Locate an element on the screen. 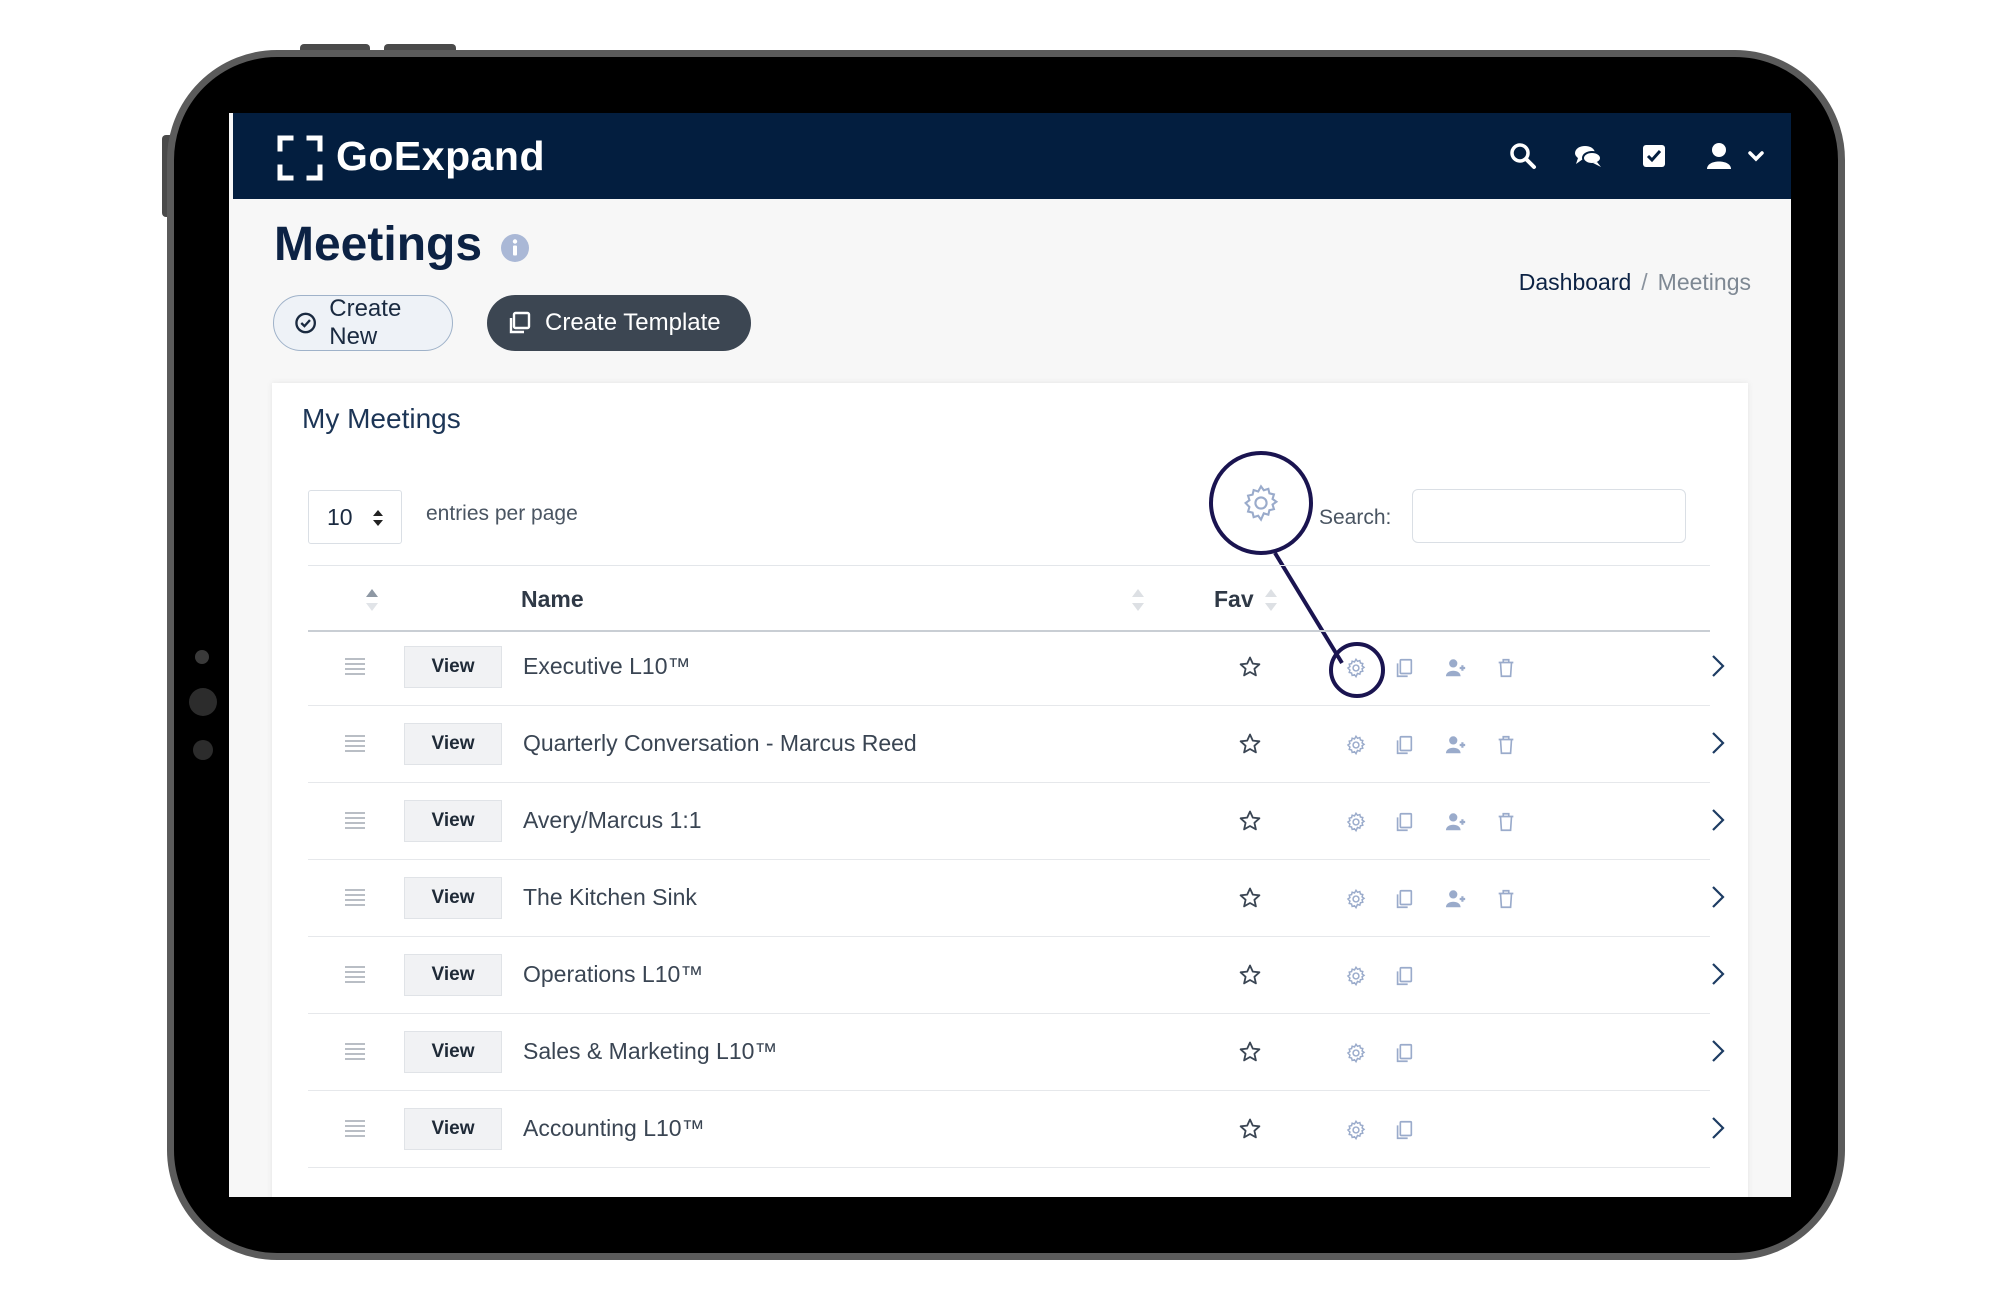 The width and height of the screenshot is (2000, 1300). column-header-name: Name is located at coordinates (552, 599).